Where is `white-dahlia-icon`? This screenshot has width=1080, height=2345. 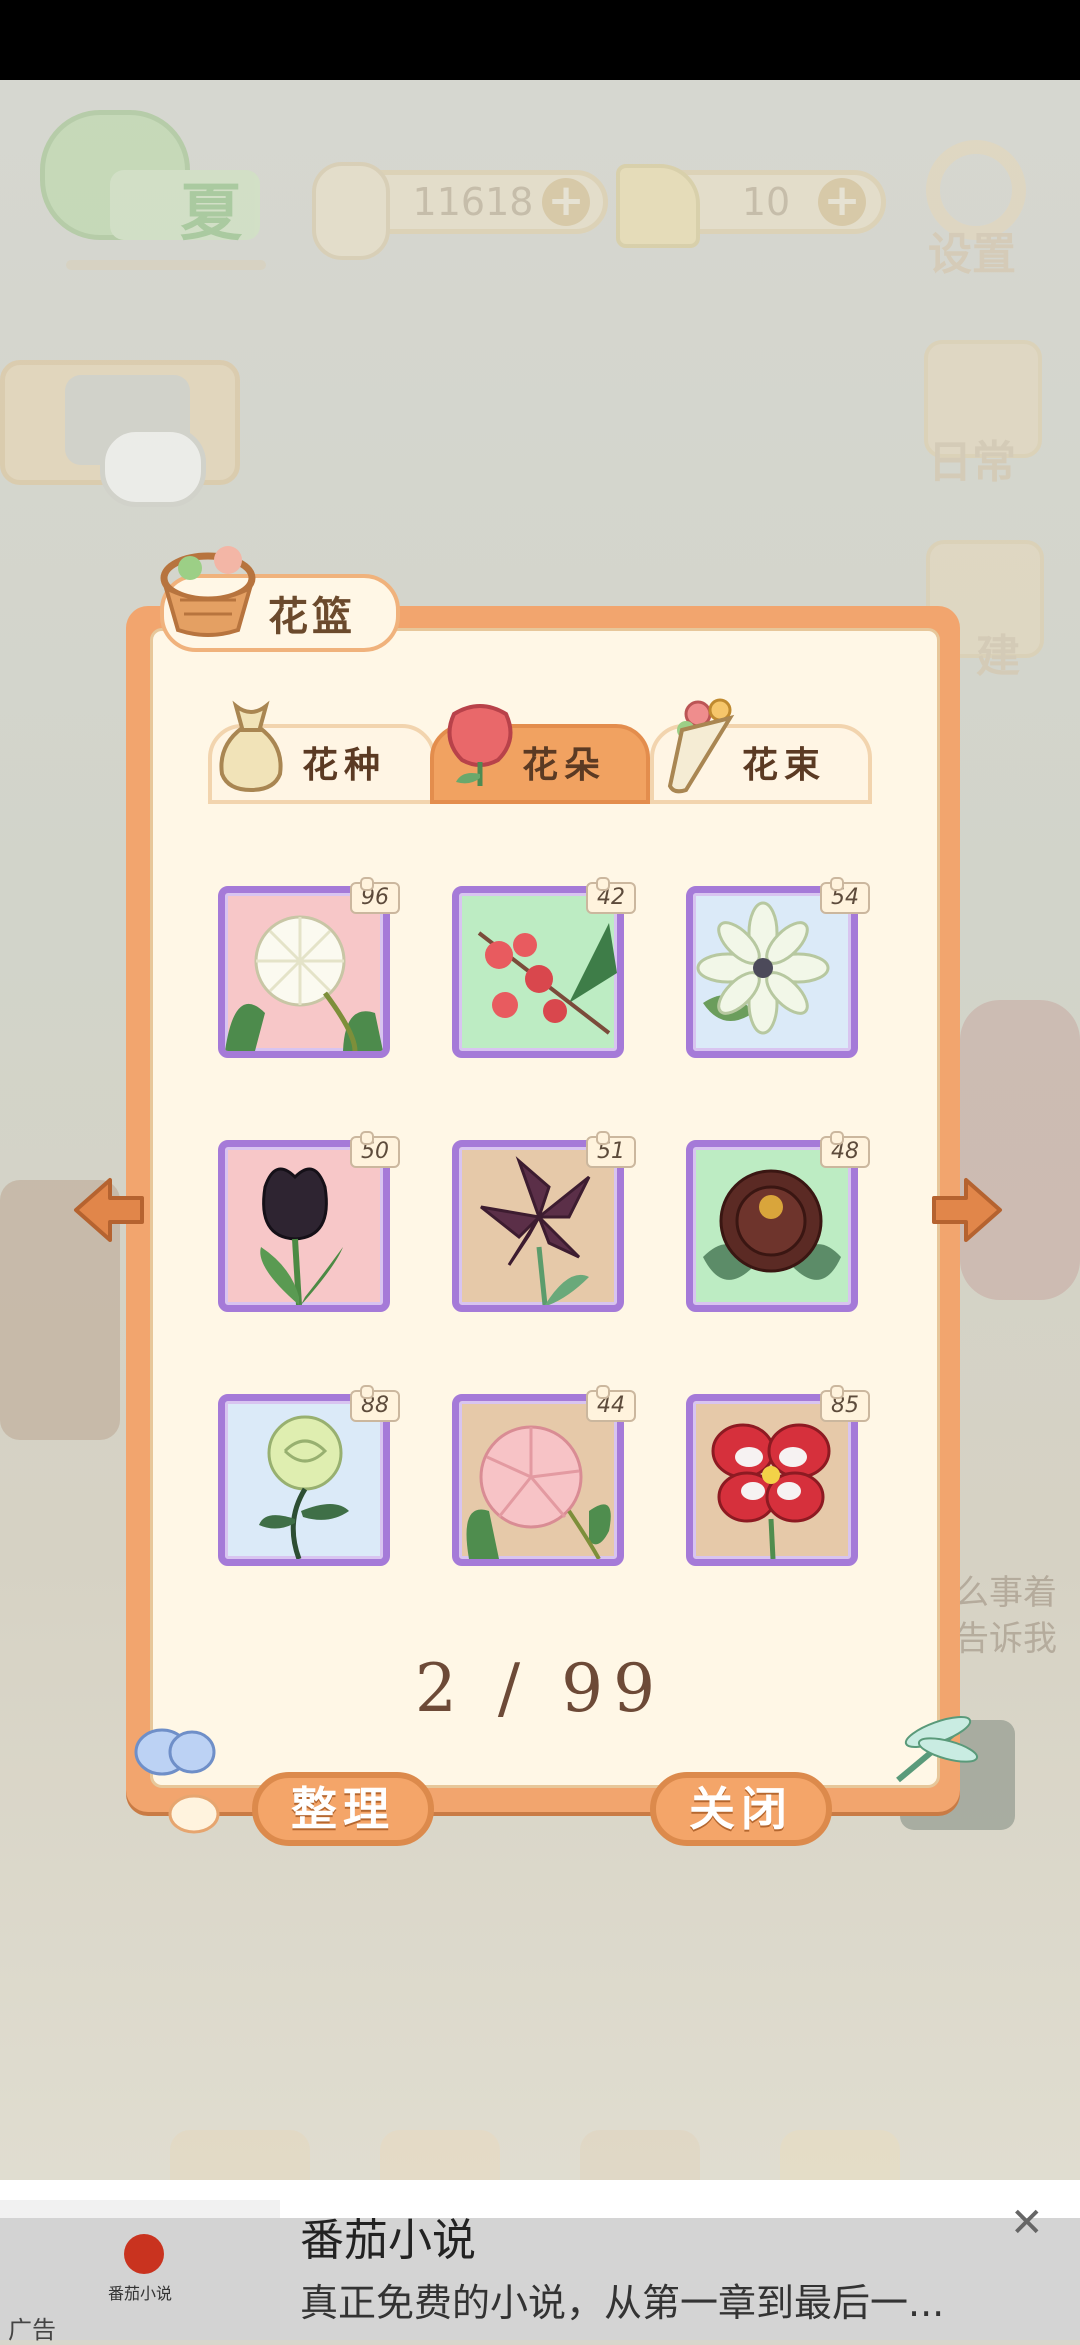 white-dahlia-icon is located at coordinates (763, 968).